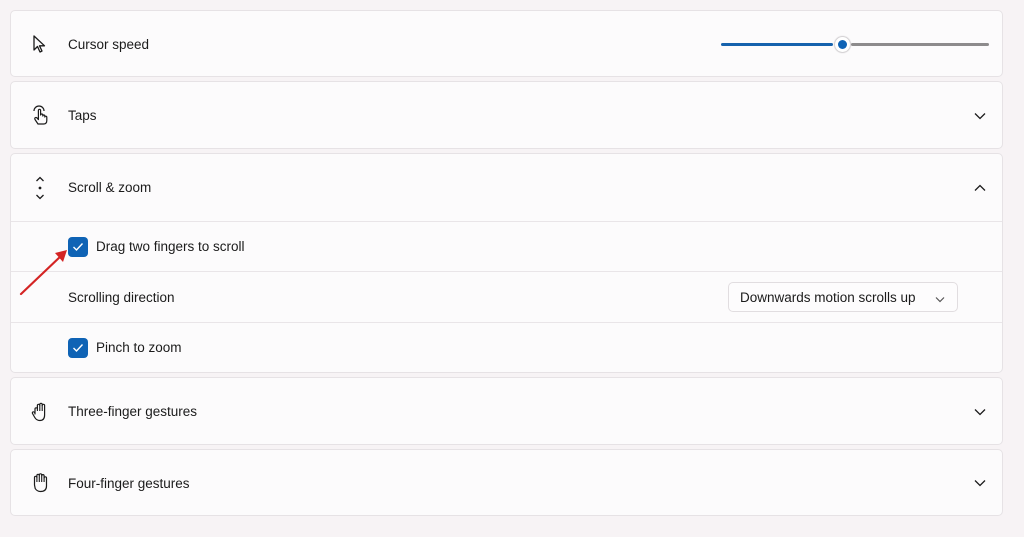  I want to click on four-finger-label: Four-finger gestures, so click(129, 483).